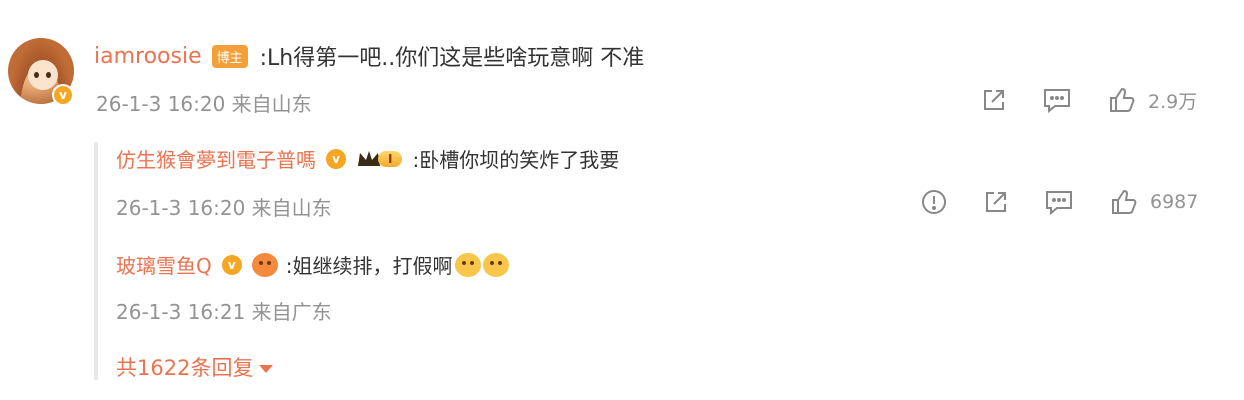 Image resolution: width=1244 pixels, height=400 pixels. I want to click on more-replies-label: 共1622条回复, so click(185, 368).